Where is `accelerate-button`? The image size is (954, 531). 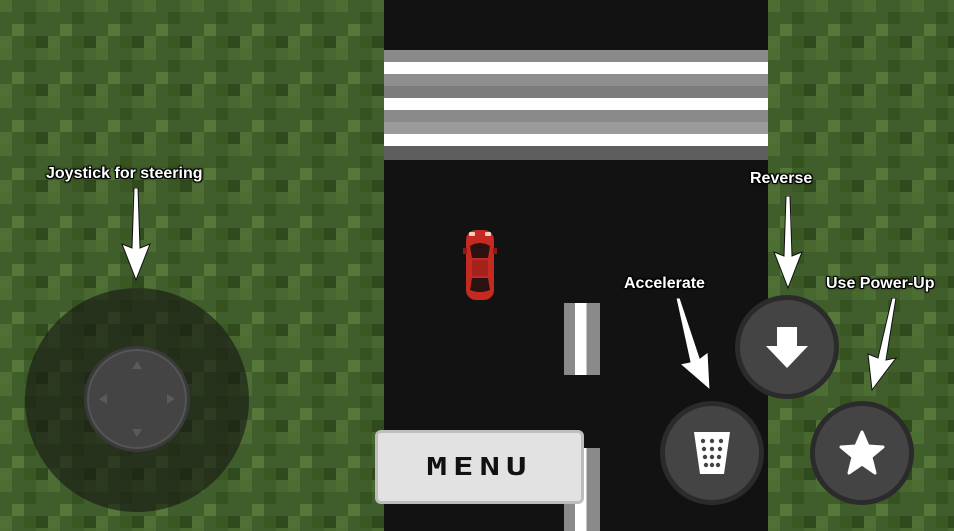 accelerate-button is located at coordinates (712, 453).